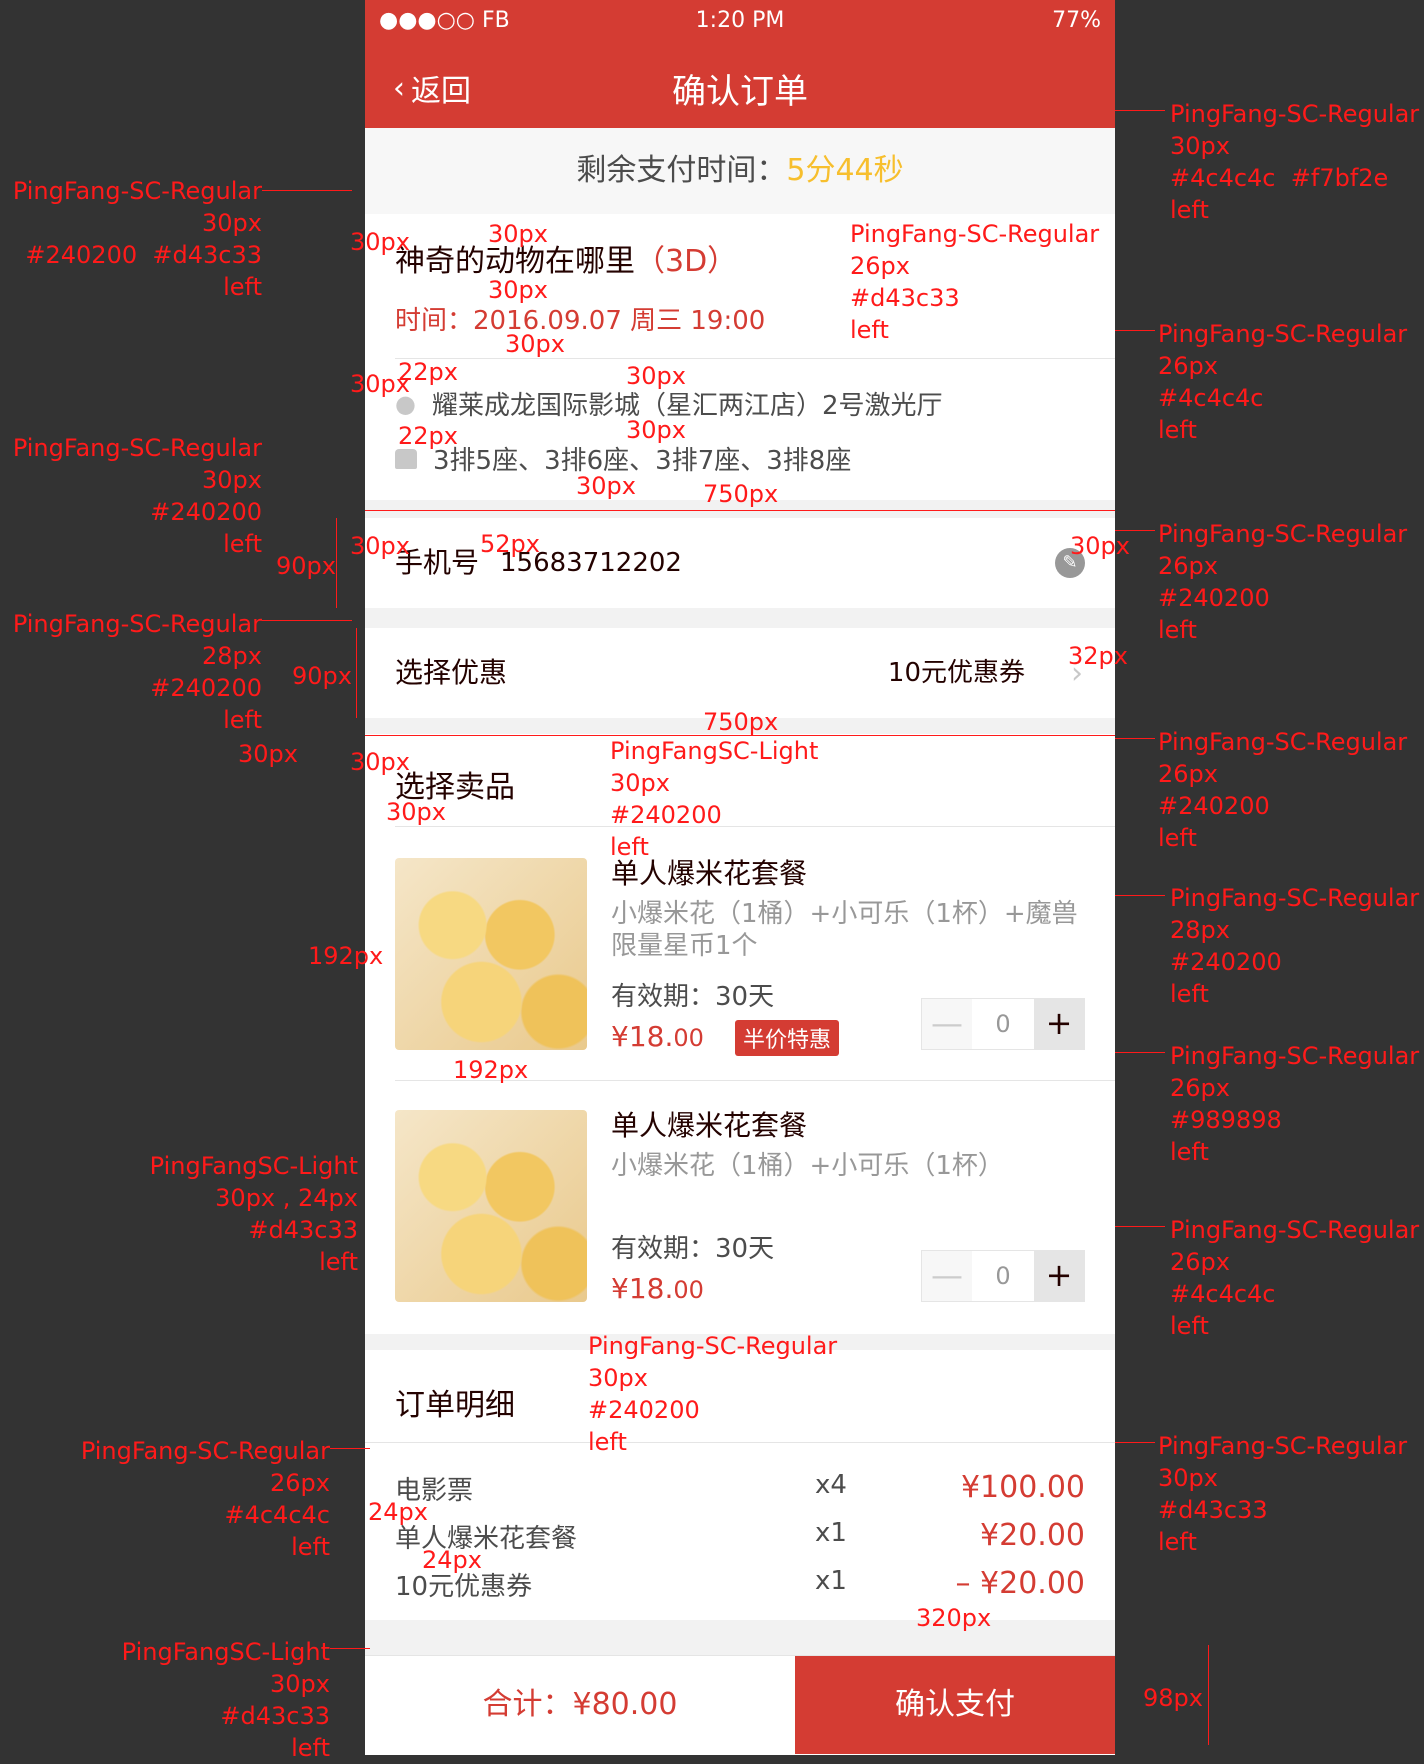  Describe the element at coordinates (642, 1288) in the screenshot. I see `price-main: ¥18.` at that location.